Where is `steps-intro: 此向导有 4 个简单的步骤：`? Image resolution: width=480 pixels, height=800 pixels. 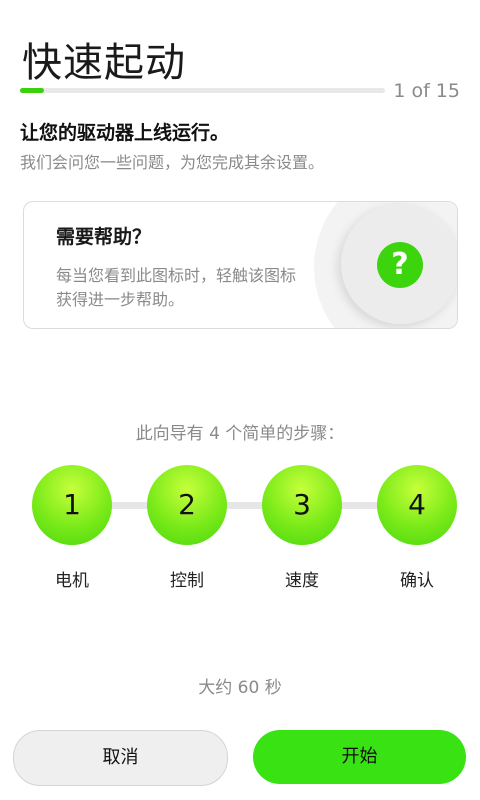
steps-intro: 此向导有 4 个简单的步骤： is located at coordinates (240, 434).